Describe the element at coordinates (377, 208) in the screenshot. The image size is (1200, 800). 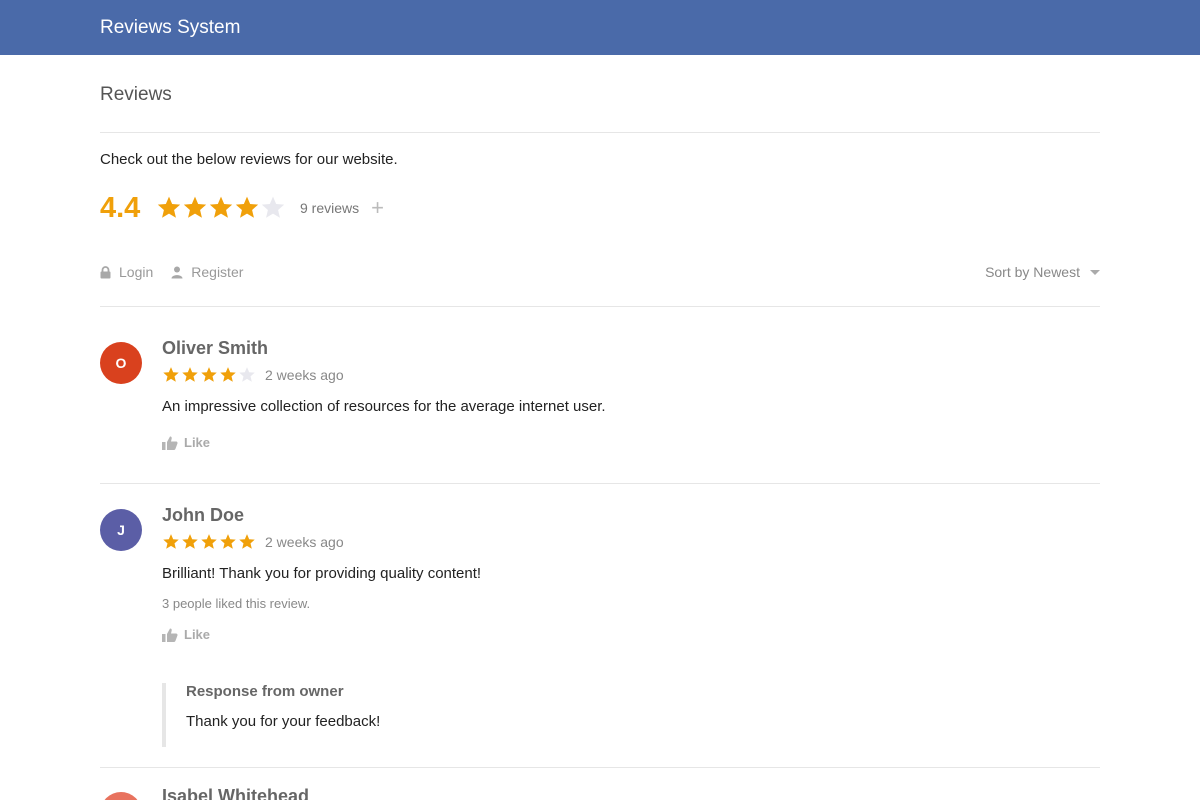
I see `plus-icon: +` at that location.